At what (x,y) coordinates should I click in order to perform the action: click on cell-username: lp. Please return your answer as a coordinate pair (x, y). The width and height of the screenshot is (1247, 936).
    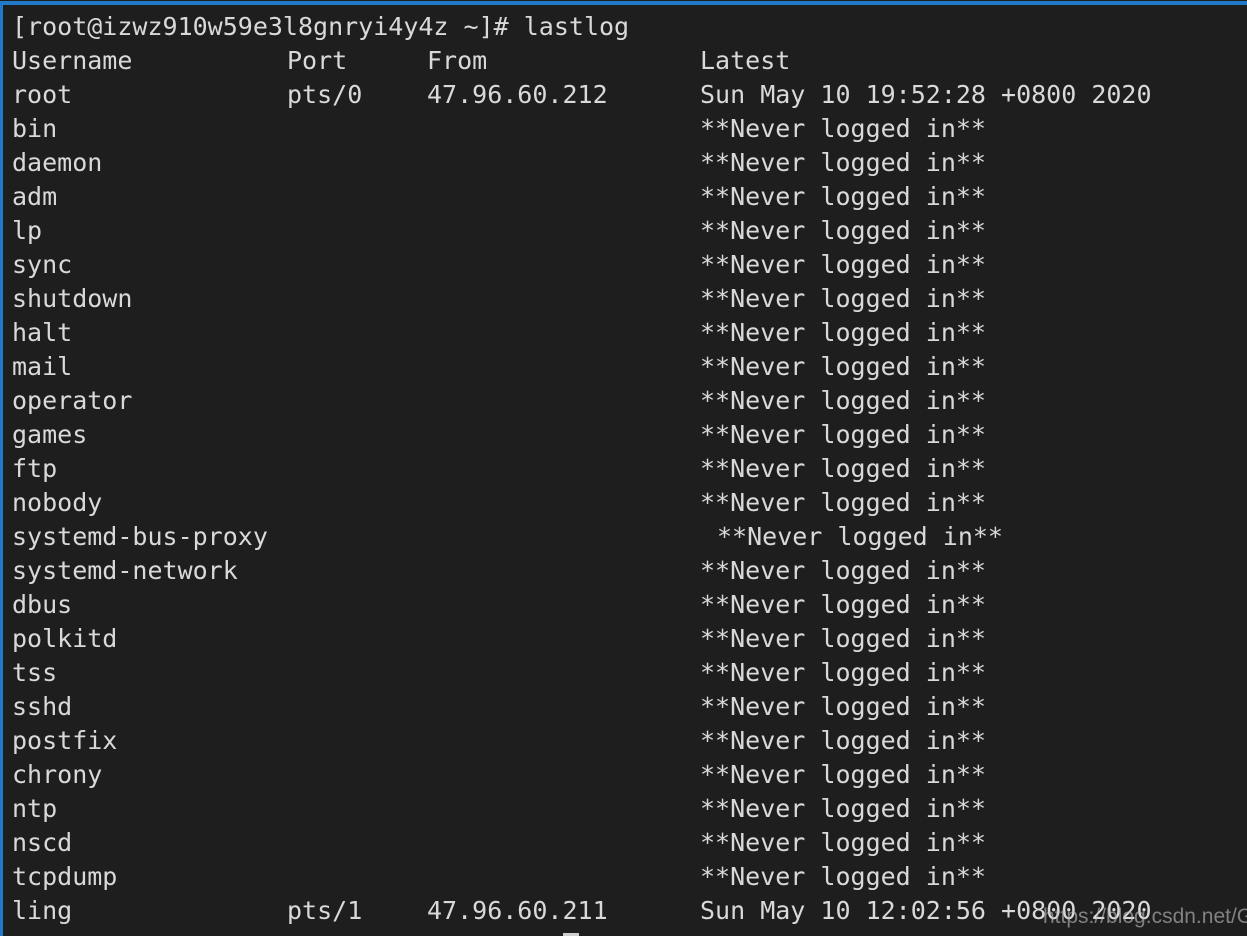
    Looking at the image, I should click on (27, 230).